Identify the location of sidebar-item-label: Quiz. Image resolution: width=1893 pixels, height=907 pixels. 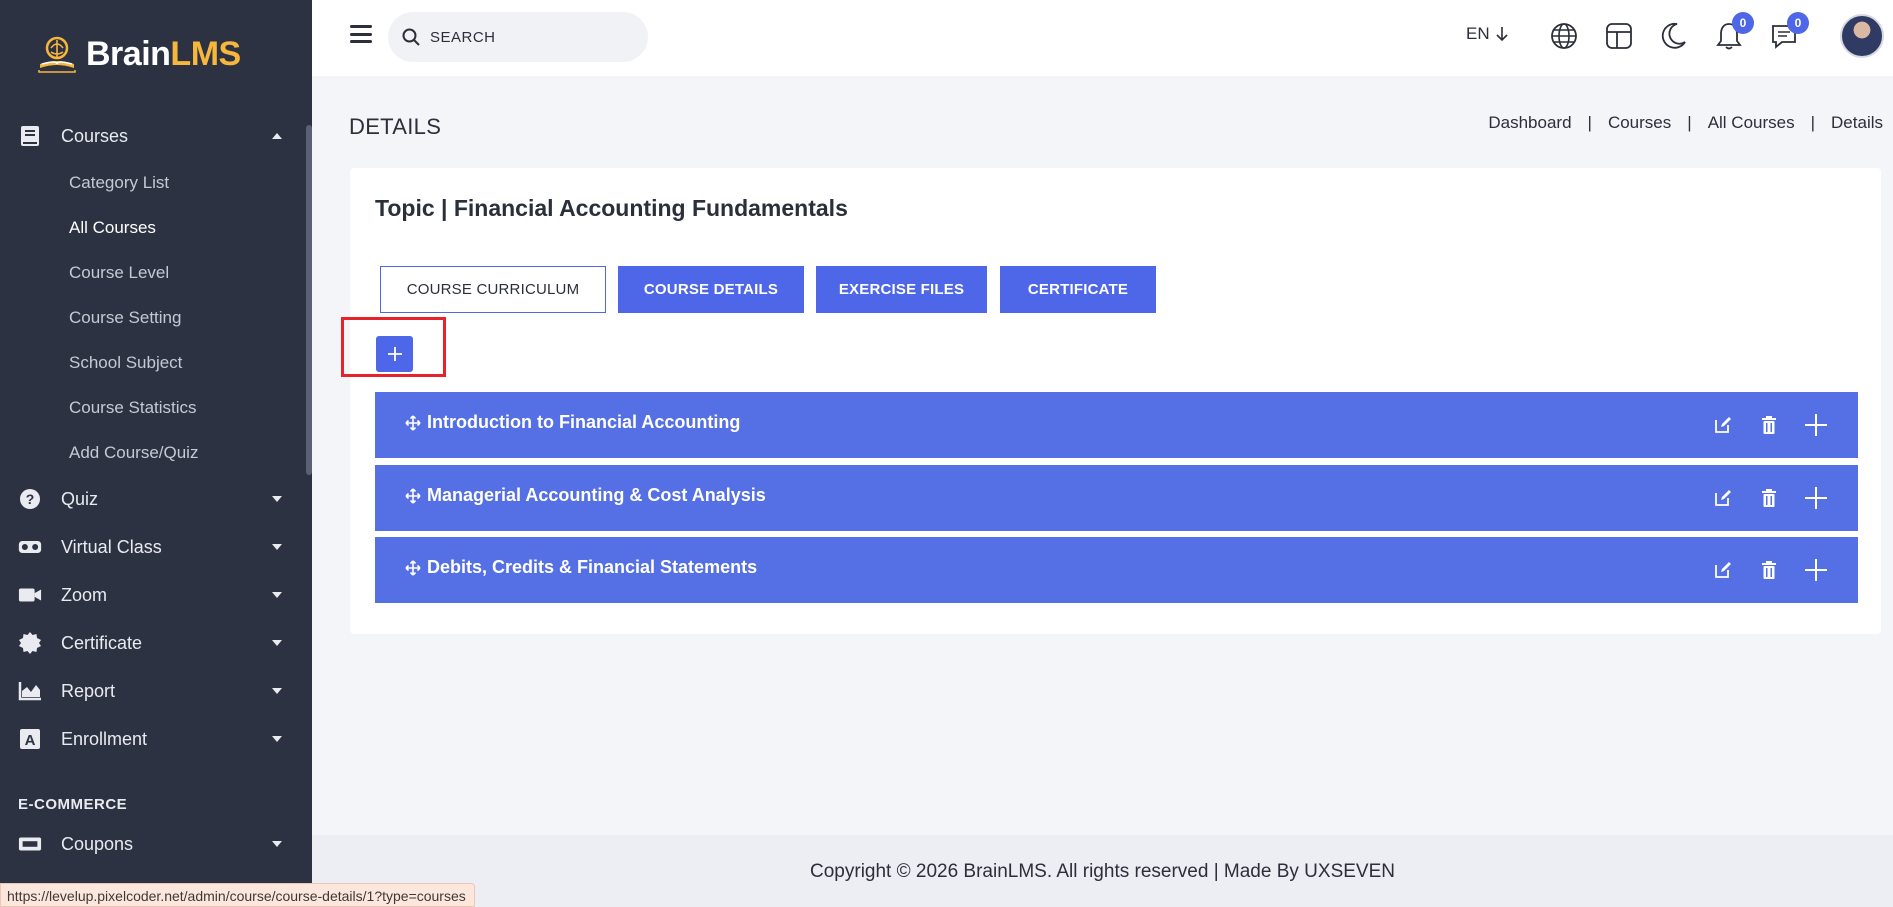
(80, 498).